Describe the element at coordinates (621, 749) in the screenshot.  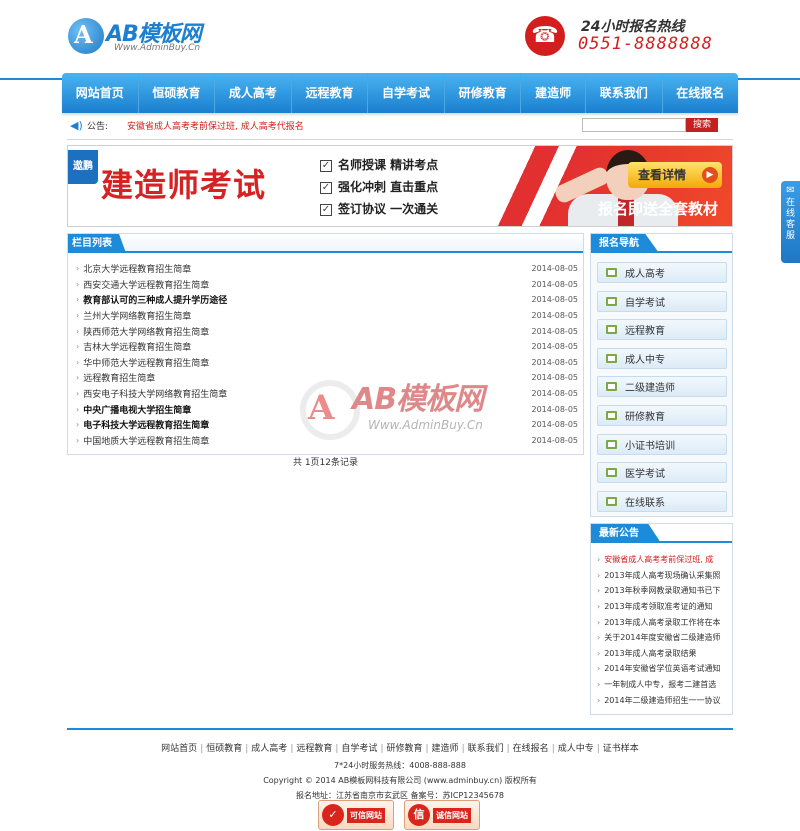
I see `footer-link: 证书样本` at that location.